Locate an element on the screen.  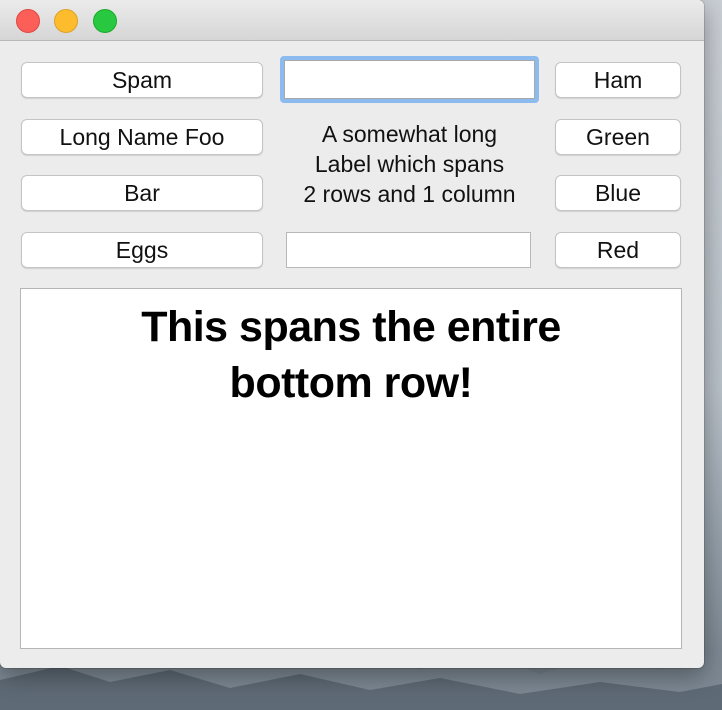
ham-button: Ham is located at coordinates (618, 80).